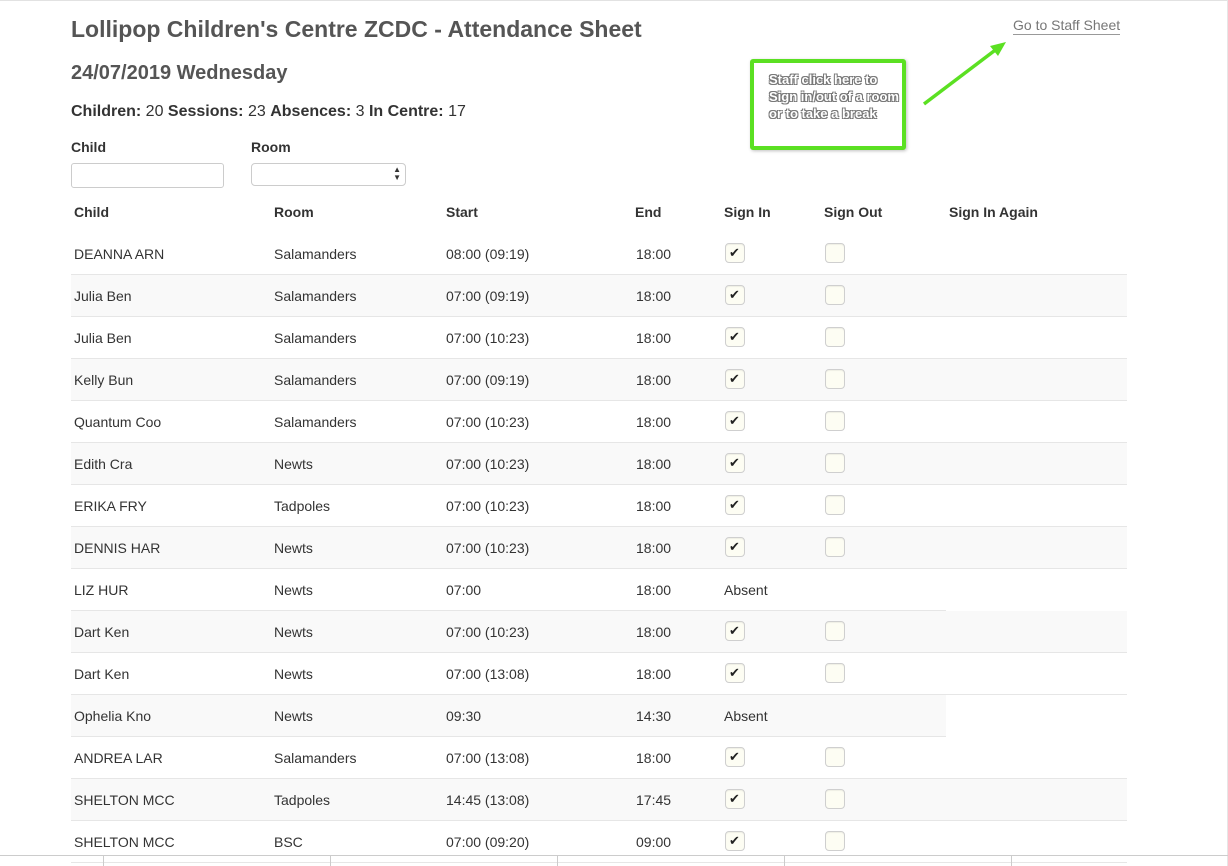 This screenshot has width=1228, height=866. Describe the element at coordinates (101, 590) in the screenshot. I see `row-child-name: LIZ HUR` at that location.